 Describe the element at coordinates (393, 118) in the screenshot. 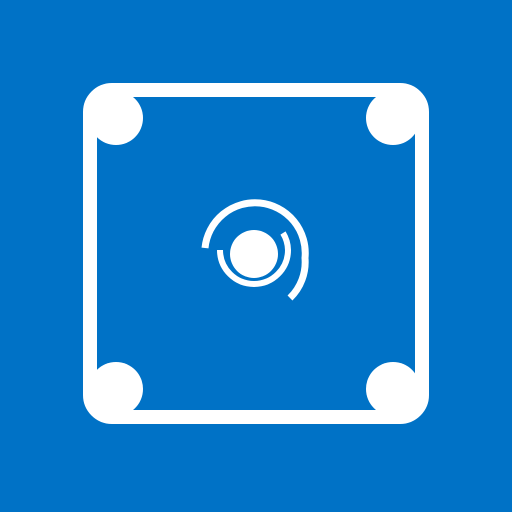

I see `pocket-top-right` at that location.